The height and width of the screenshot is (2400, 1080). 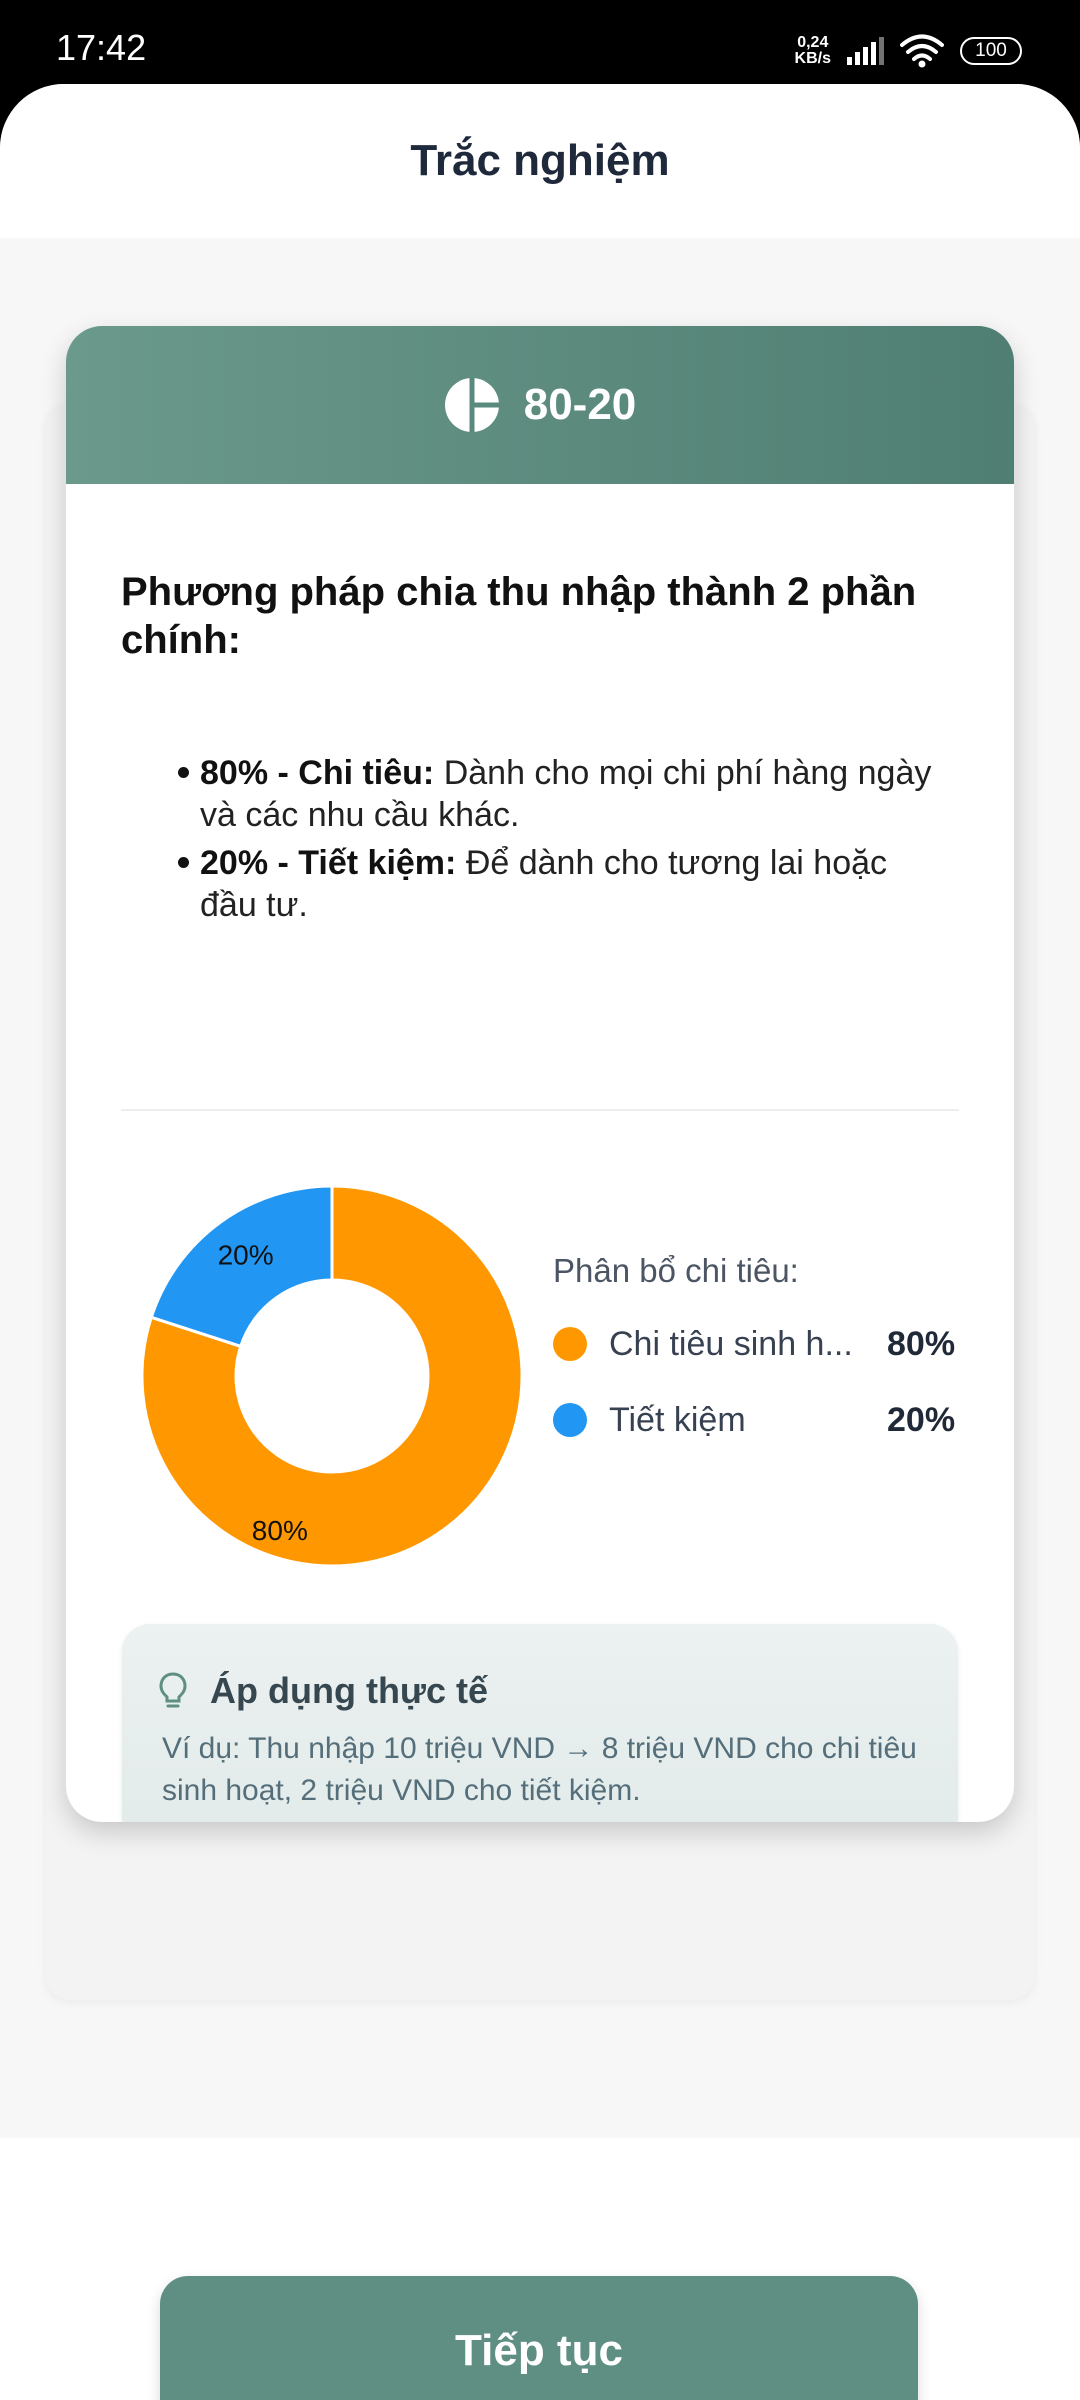 I want to click on page-title: Trắc nghiệm, so click(x=540, y=160).